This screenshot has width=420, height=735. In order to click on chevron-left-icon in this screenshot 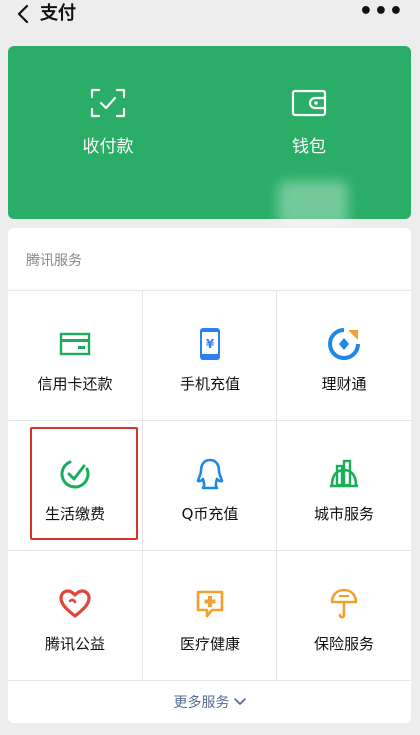, I will do `click(23, 14)`.